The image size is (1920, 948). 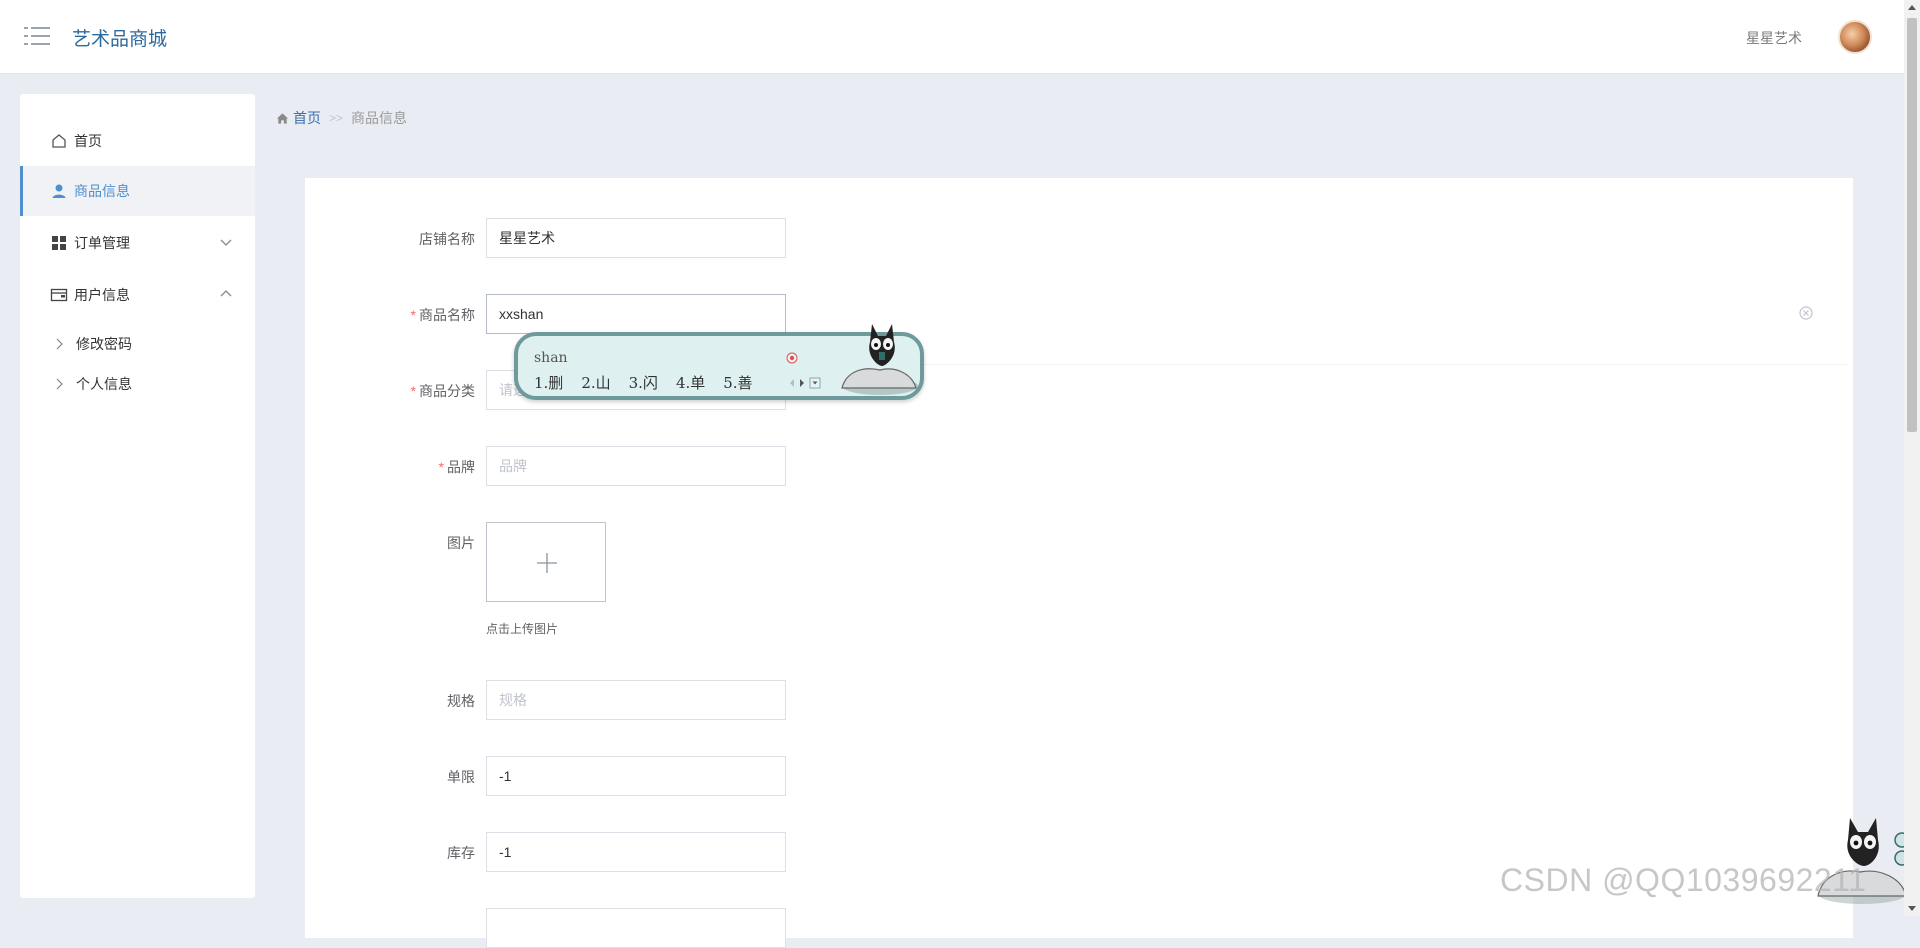 What do you see at coordinates (226, 242) in the screenshot?
I see `chevron-down-icon` at bounding box center [226, 242].